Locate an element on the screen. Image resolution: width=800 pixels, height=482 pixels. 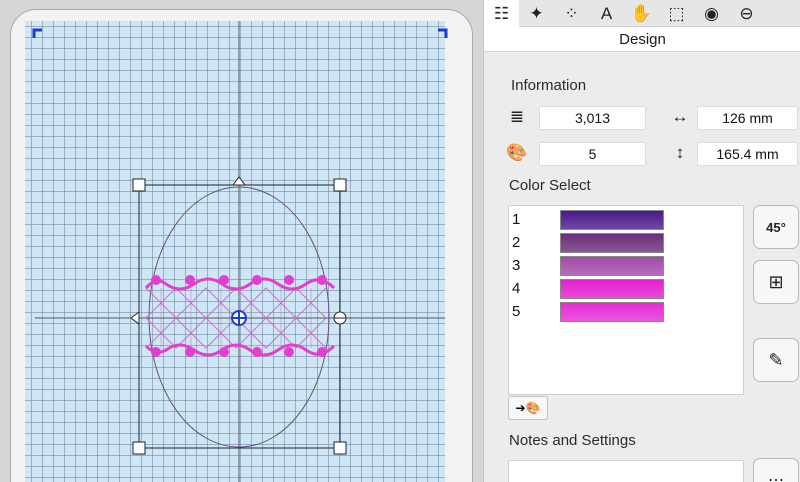
color-select-list: 1 2 3 4 5 is located at coordinates (626, 300).